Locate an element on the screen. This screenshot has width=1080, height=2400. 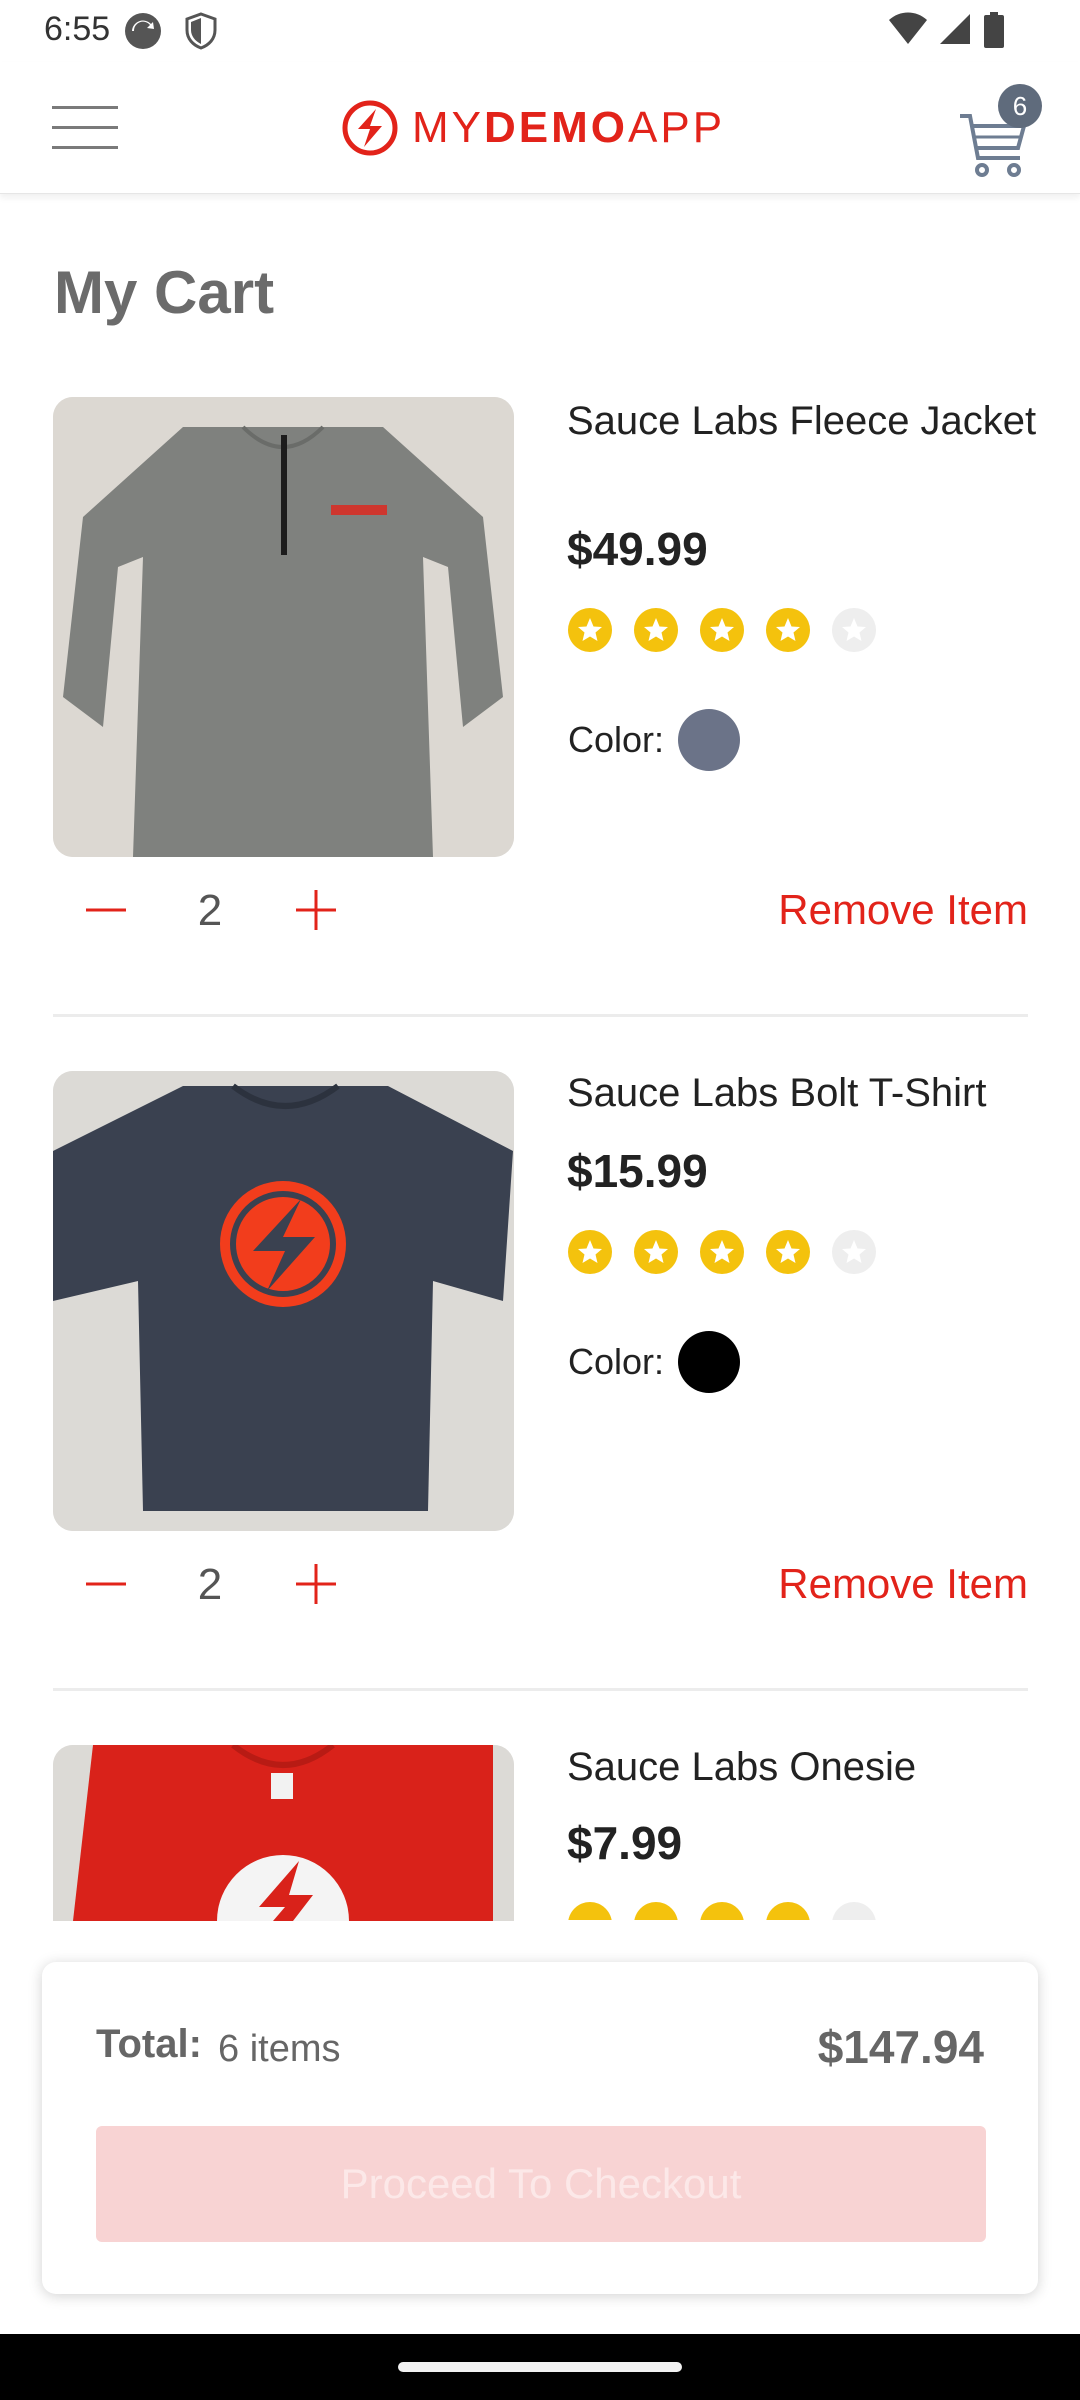
app-header: MYDEMOAPP 6 is located at coordinates (540, 128).